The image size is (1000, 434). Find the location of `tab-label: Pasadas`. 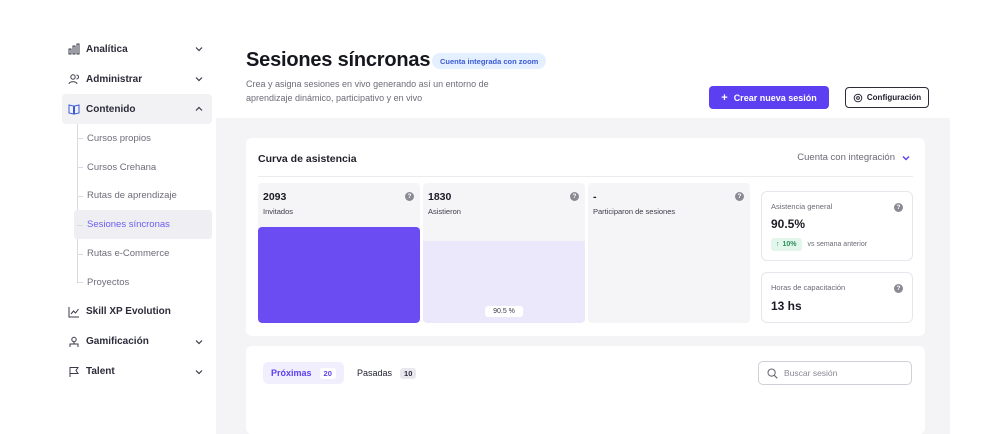

tab-label: Pasadas is located at coordinates (375, 373).